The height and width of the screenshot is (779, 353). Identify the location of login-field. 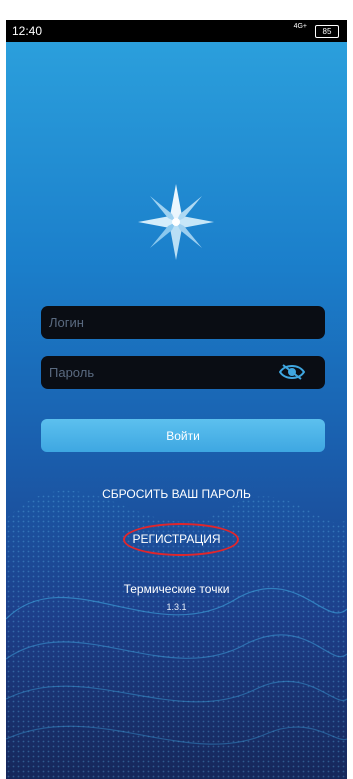
(183, 322).